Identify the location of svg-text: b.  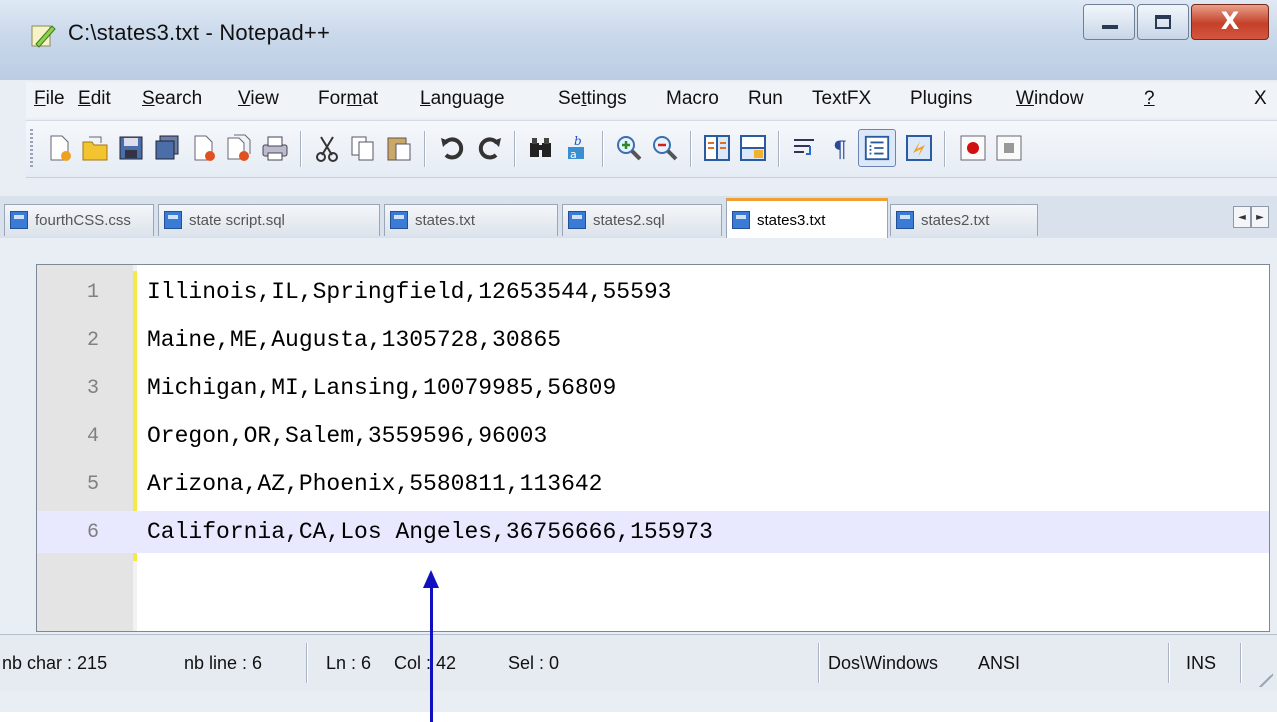
(578, 141).